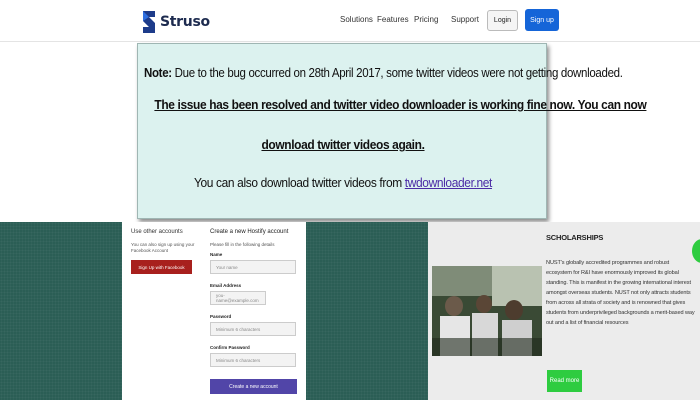 This screenshot has width=700, height=400. What do you see at coordinates (253, 386) in the screenshot?
I see `create-account-button: Create a new account` at bounding box center [253, 386].